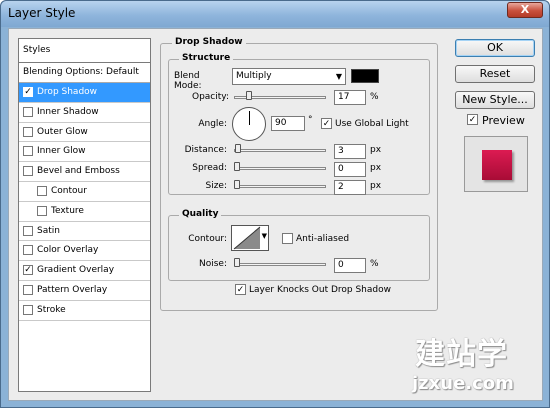 Image resolution: width=550 pixels, height=408 pixels. Describe the element at coordinates (350, 169) in the screenshot. I see `spread-input: 0` at that location.